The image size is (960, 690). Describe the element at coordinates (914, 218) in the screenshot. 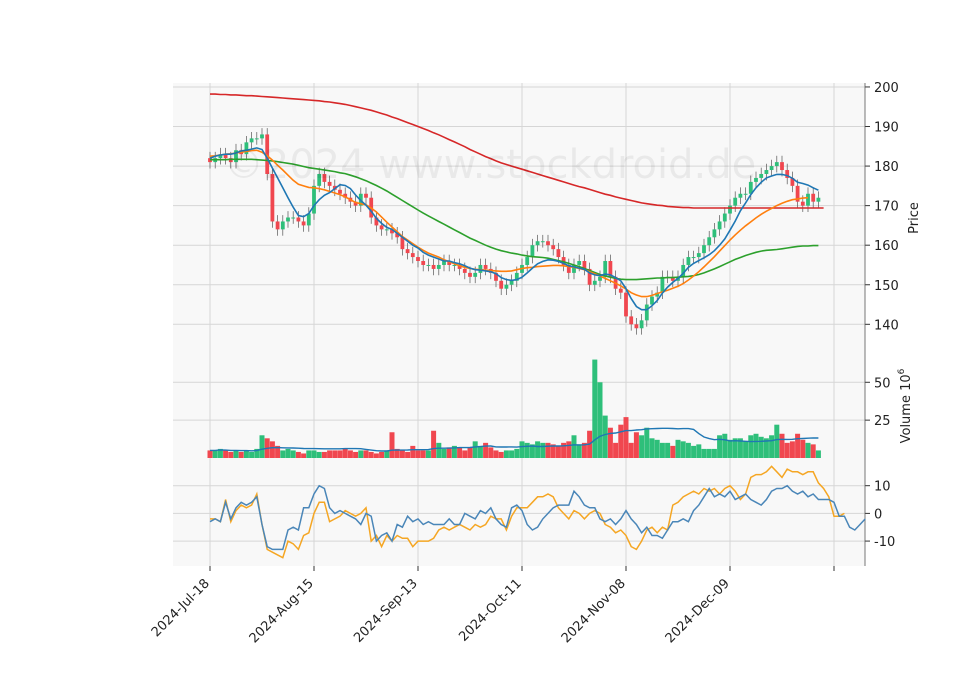

I see `price-axis-label: Price` at that location.